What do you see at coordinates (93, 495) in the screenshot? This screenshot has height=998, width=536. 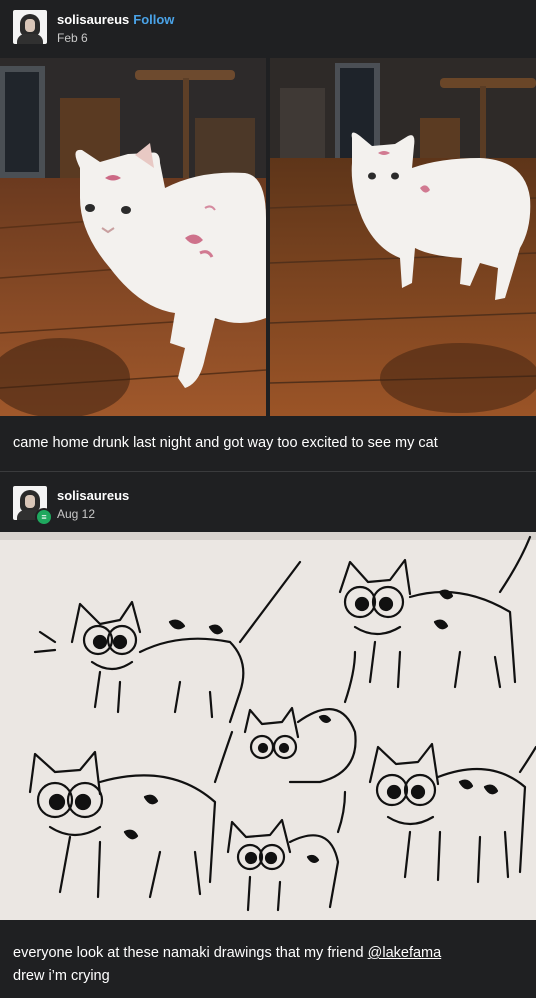 I see `username: solisaureus` at bounding box center [93, 495].